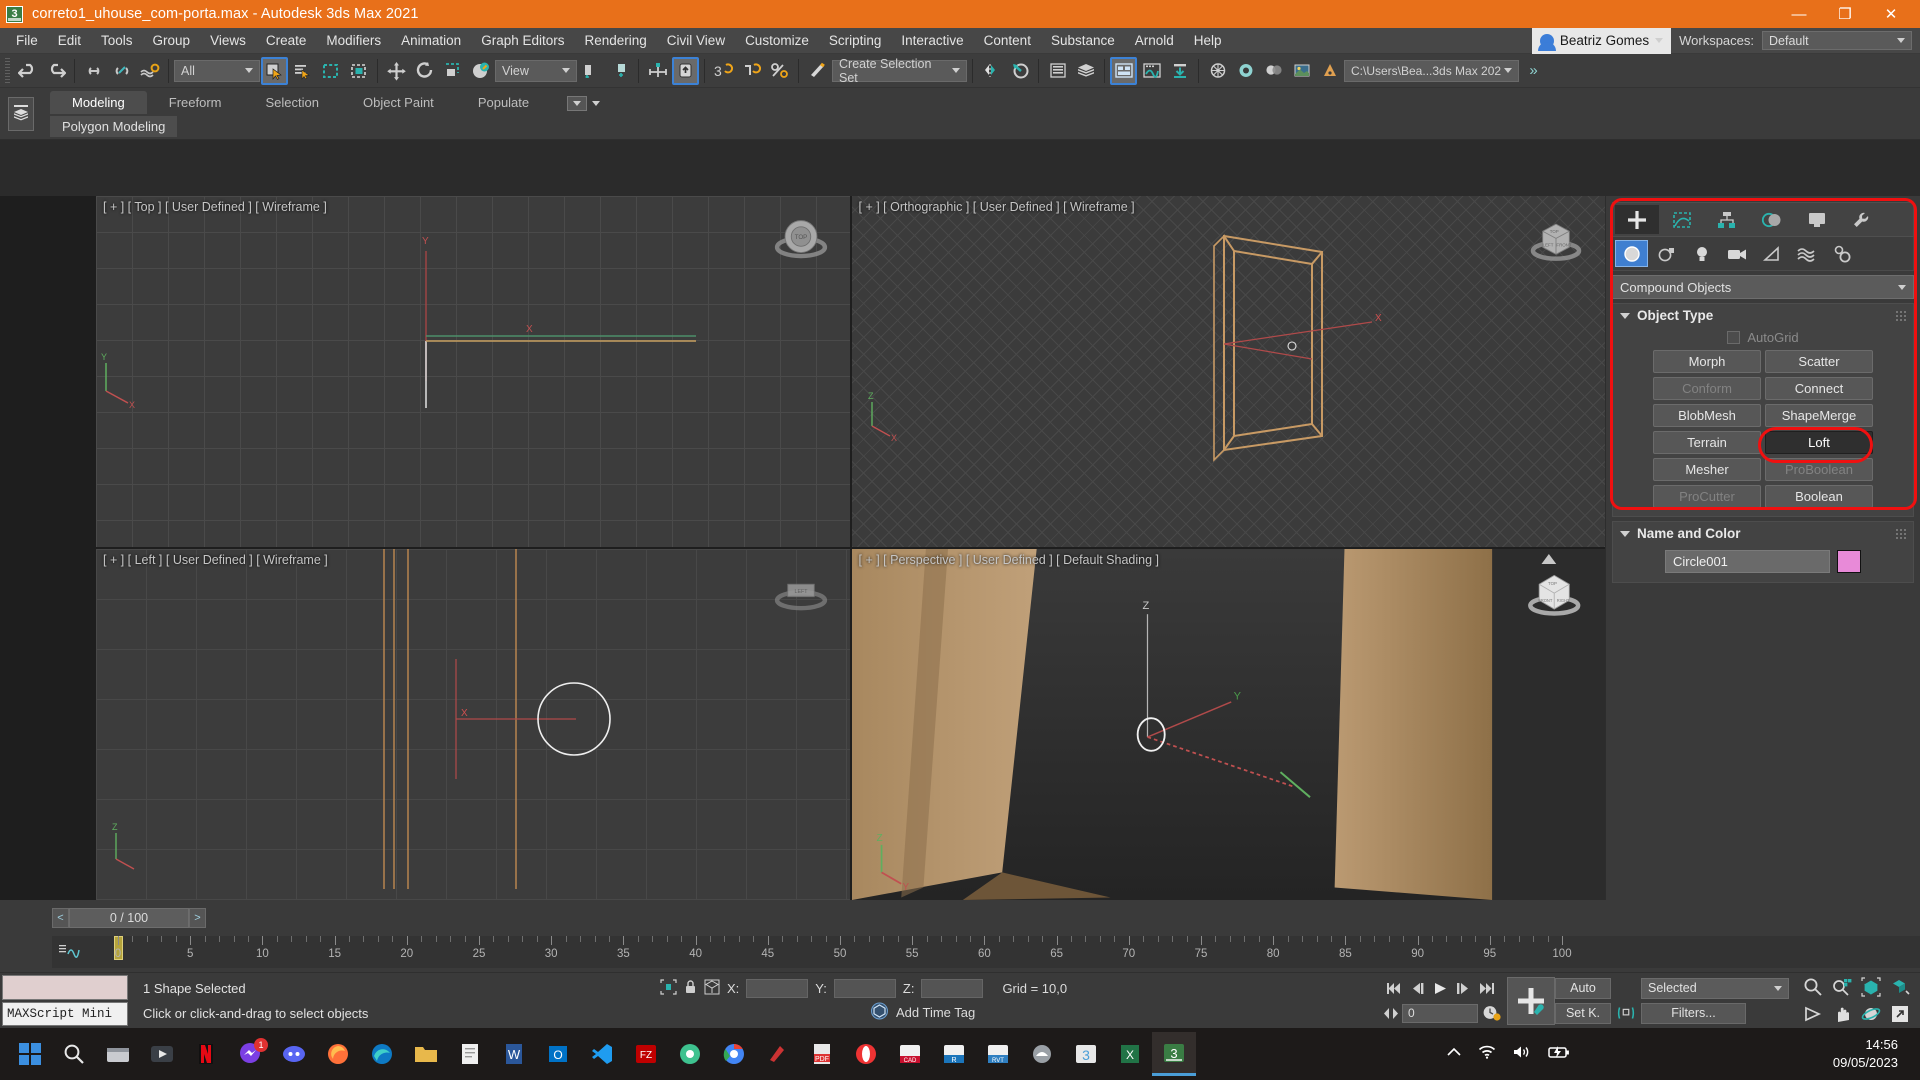  Describe the element at coordinates (1085, 71) in the screenshot. I see `scene-explorer-icon` at that location.